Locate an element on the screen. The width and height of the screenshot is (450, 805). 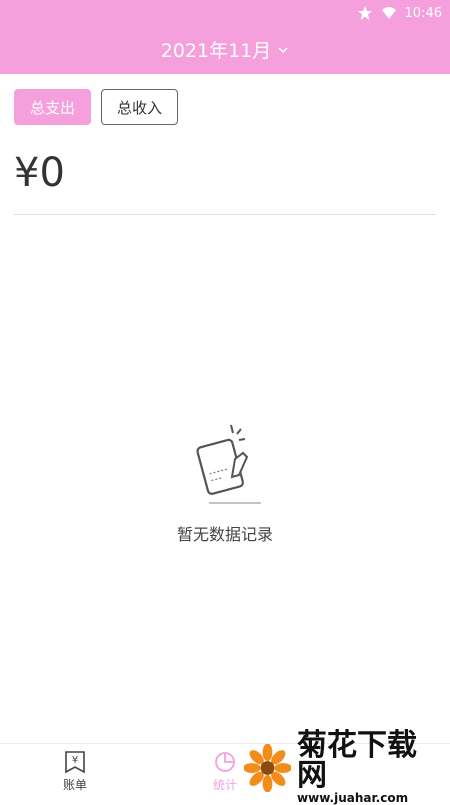
watermark: 菊花下载网 www.juahar.com is located at coordinates (344, 768).